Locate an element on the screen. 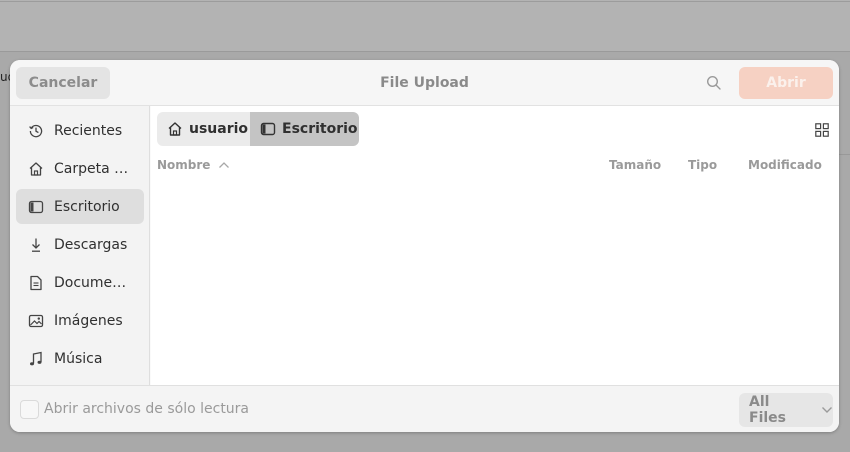  grid-view-button is located at coordinates (822, 129).